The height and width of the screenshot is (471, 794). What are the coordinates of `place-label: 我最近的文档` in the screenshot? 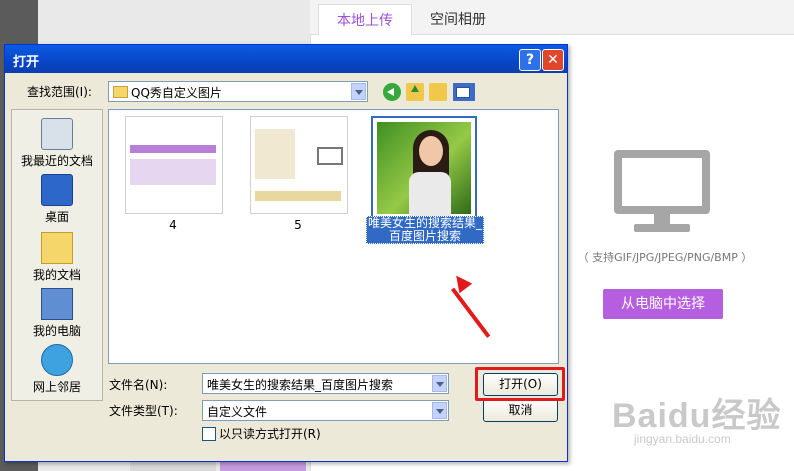 It's located at (56, 161).